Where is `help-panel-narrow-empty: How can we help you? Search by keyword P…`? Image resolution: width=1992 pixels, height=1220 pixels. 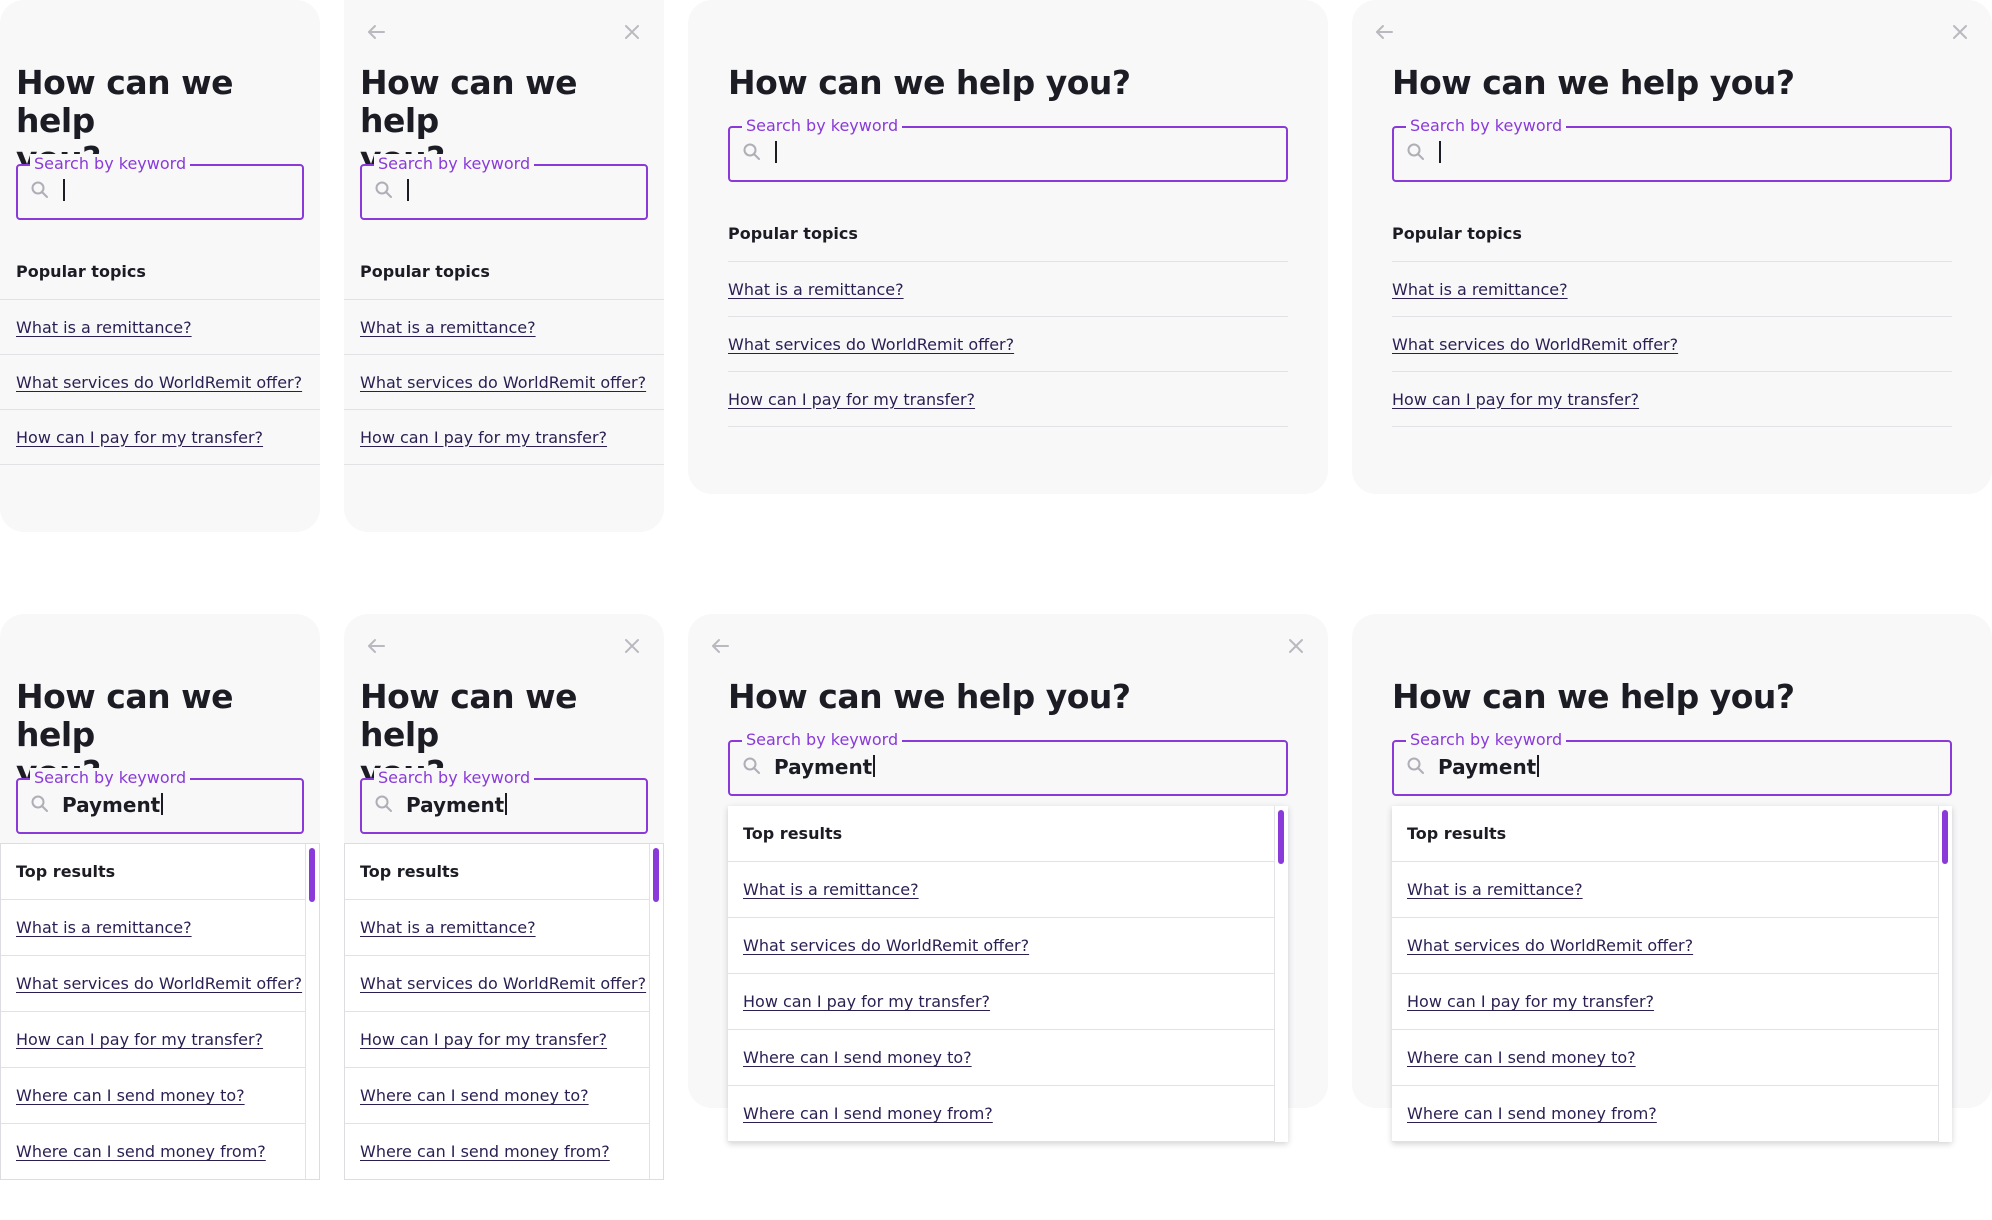 help-panel-narrow-empty: How can we help you? Search by keyword P… is located at coordinates (160, 266).